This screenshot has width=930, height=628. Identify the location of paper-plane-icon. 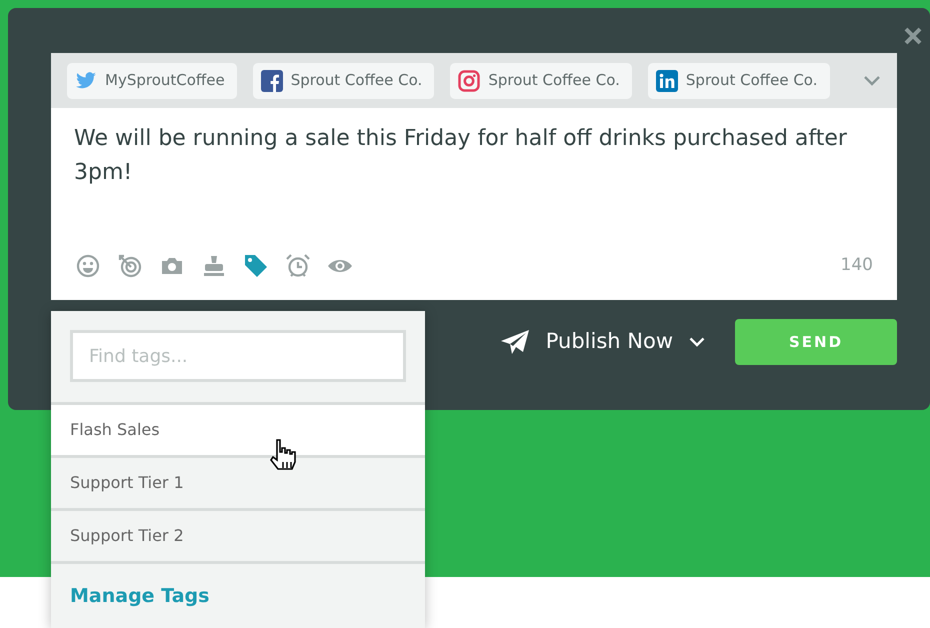
(515, 342).